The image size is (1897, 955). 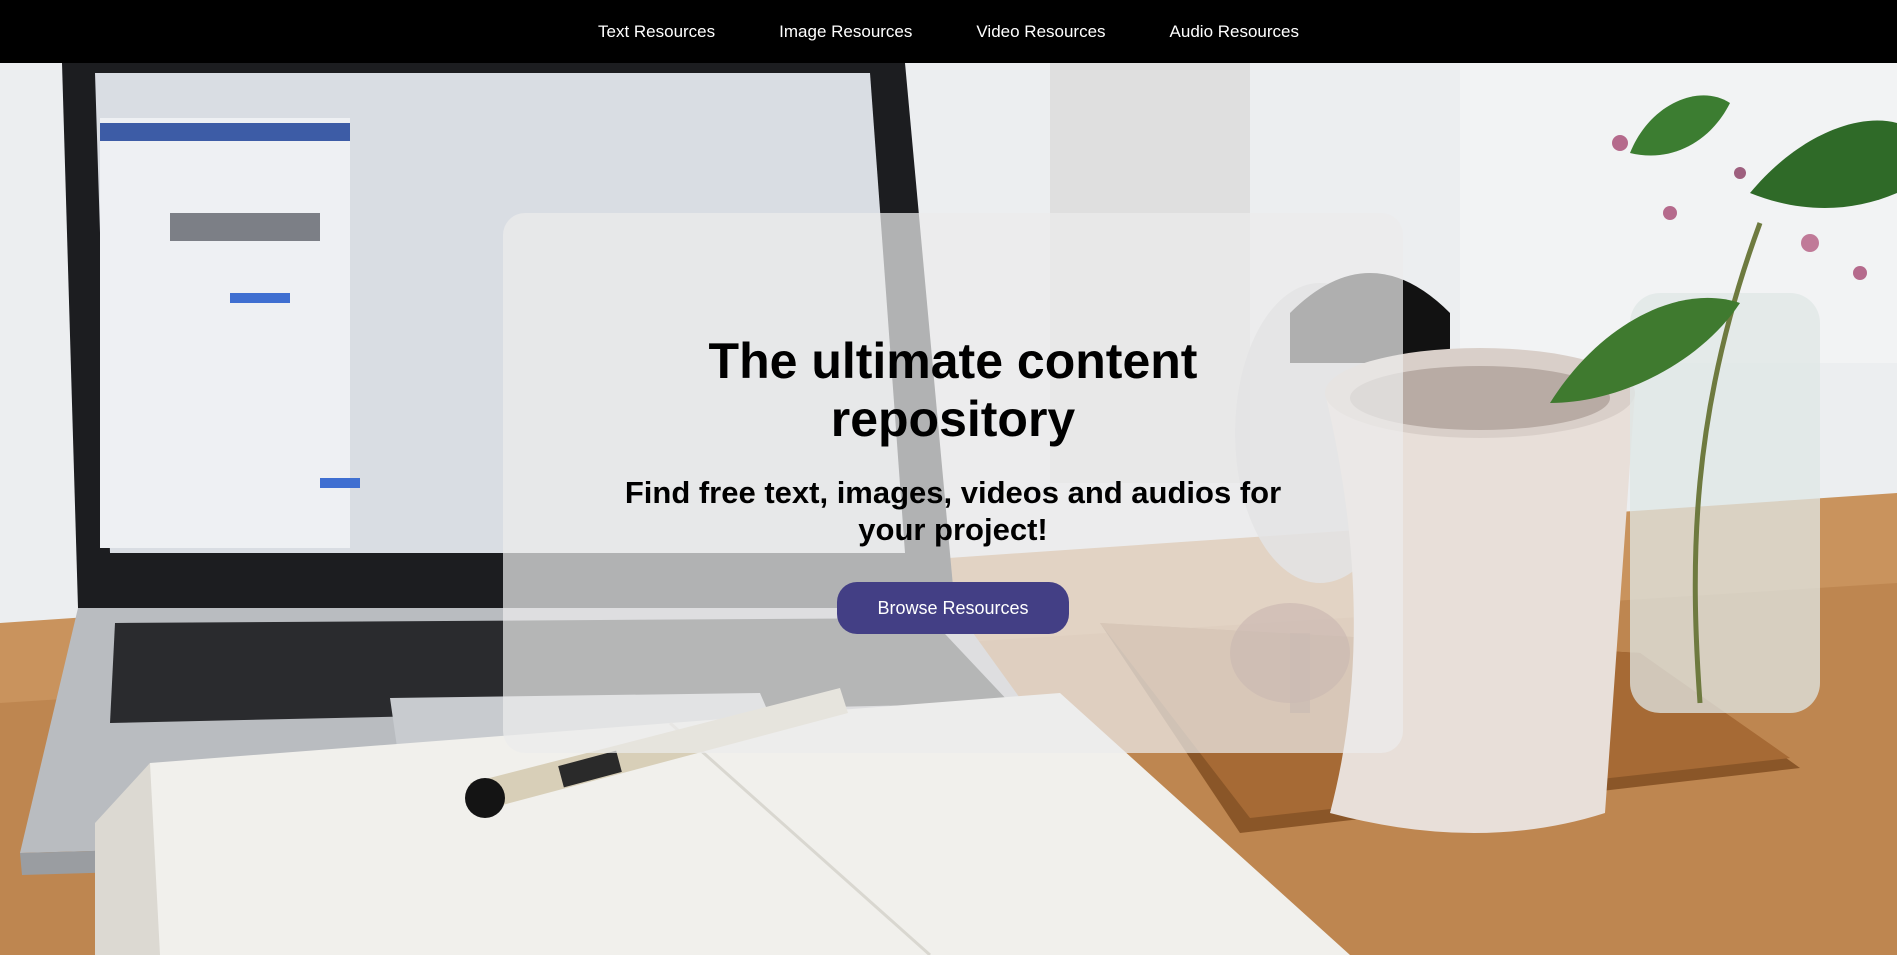 What do you see at coordinates (1040, 32) in the screenshot?
I see `nav-link-video-resources: Video Resources` at bounding box center [1040, 32].